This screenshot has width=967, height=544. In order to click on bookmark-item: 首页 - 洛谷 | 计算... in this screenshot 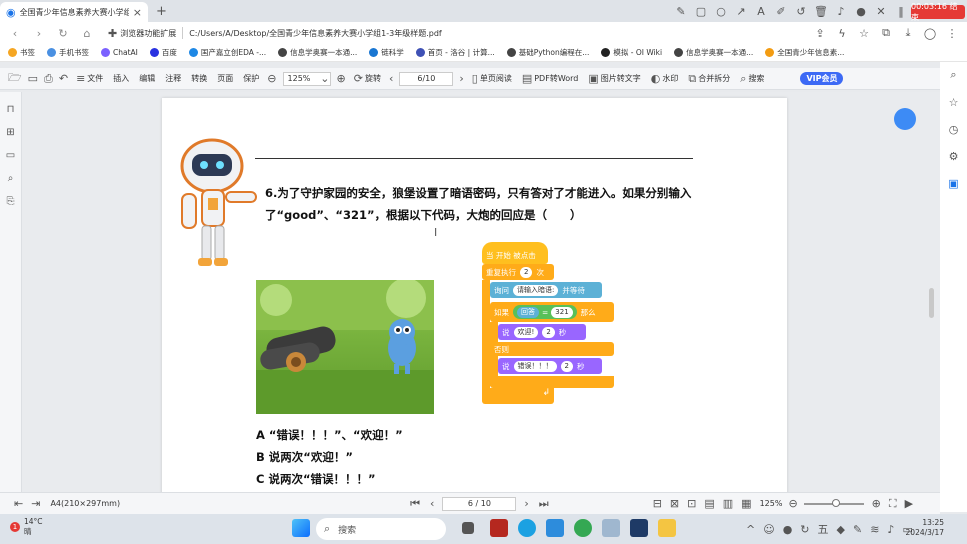, I will do `click(455, 52)`.